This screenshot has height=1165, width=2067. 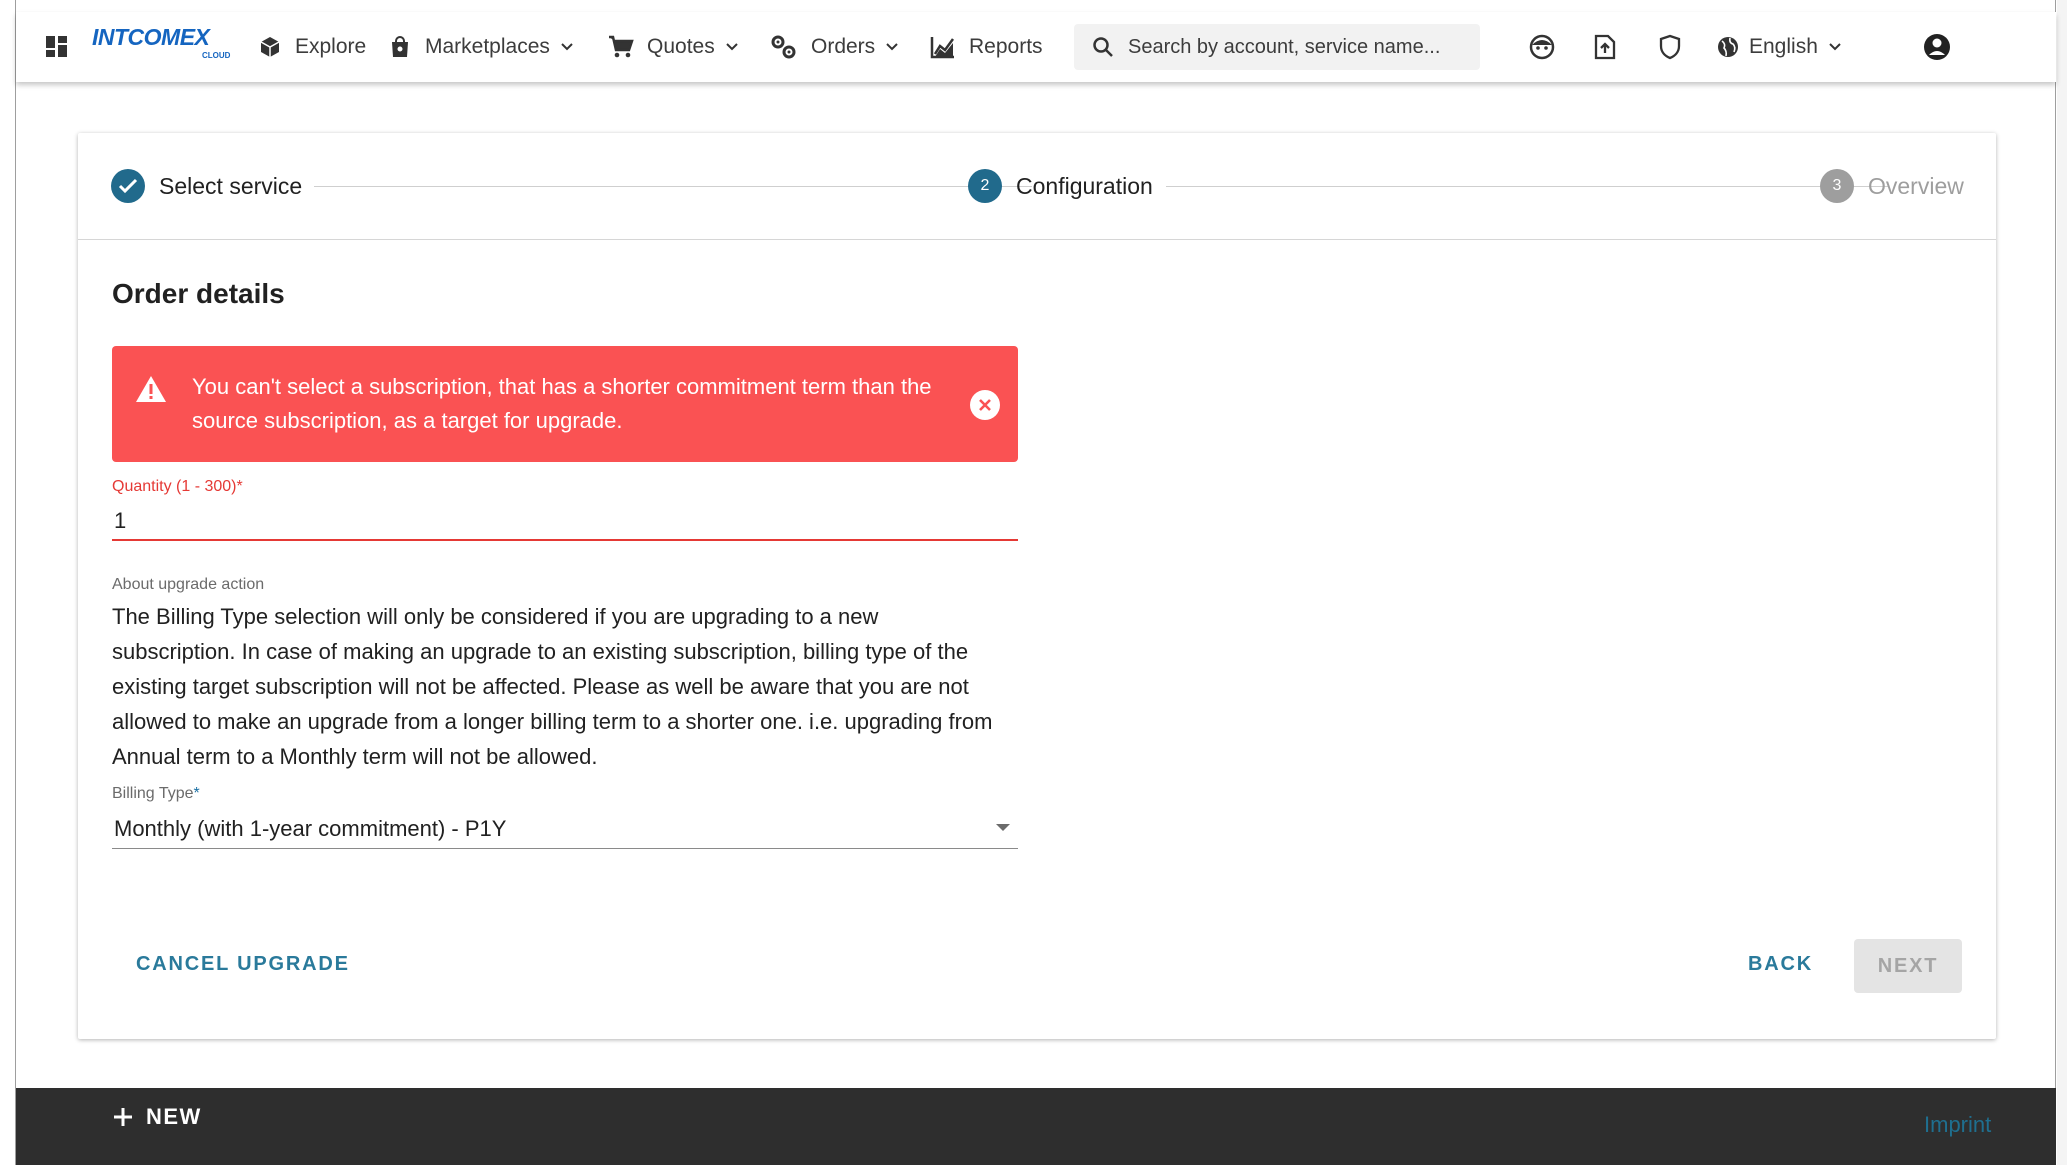 What do you see at coordinates (151, 37) in the screenshot?
I see `logo-text: INTCOMEX` at bounding box center [151, 37].